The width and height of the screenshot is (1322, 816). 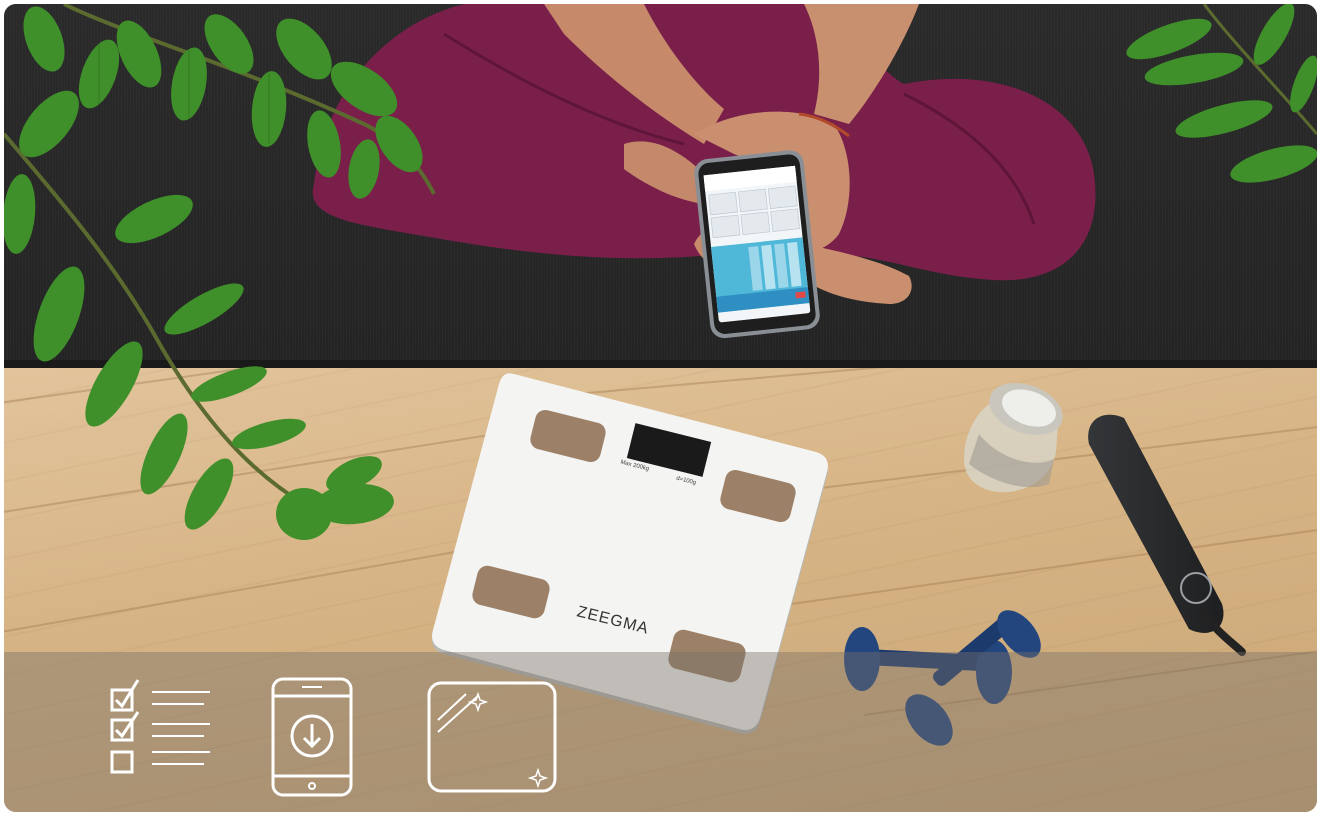 What do you see at coordinates (757, 244) in the screenshot?
I see `smartphone` at bounding box center [757, 244].